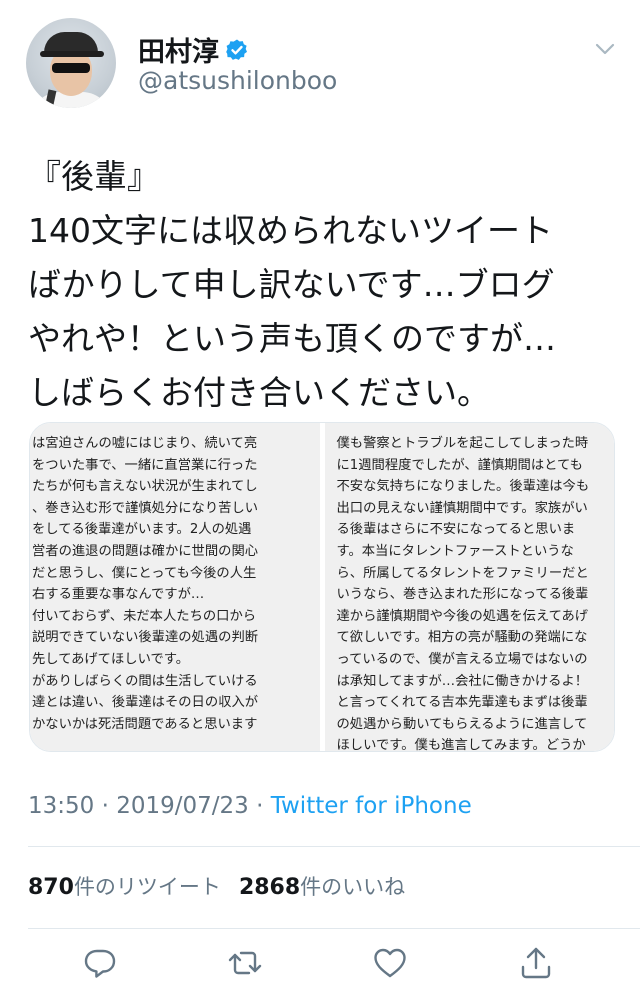  I want to click on tweet-source-link: Twitter for iPhone, so click(371, 806).